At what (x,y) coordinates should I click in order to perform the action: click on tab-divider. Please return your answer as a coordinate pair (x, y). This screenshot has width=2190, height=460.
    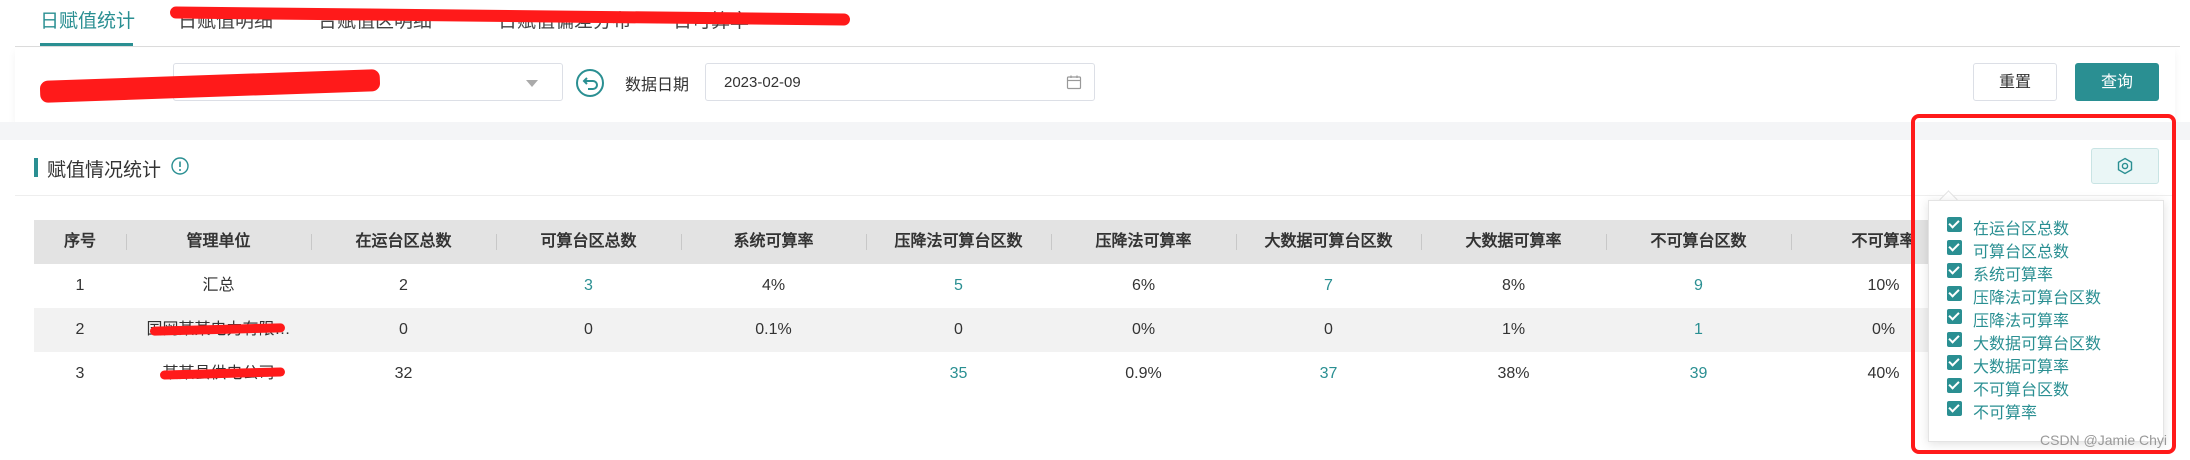
    Looking at the image, I should click on (1097, 46).